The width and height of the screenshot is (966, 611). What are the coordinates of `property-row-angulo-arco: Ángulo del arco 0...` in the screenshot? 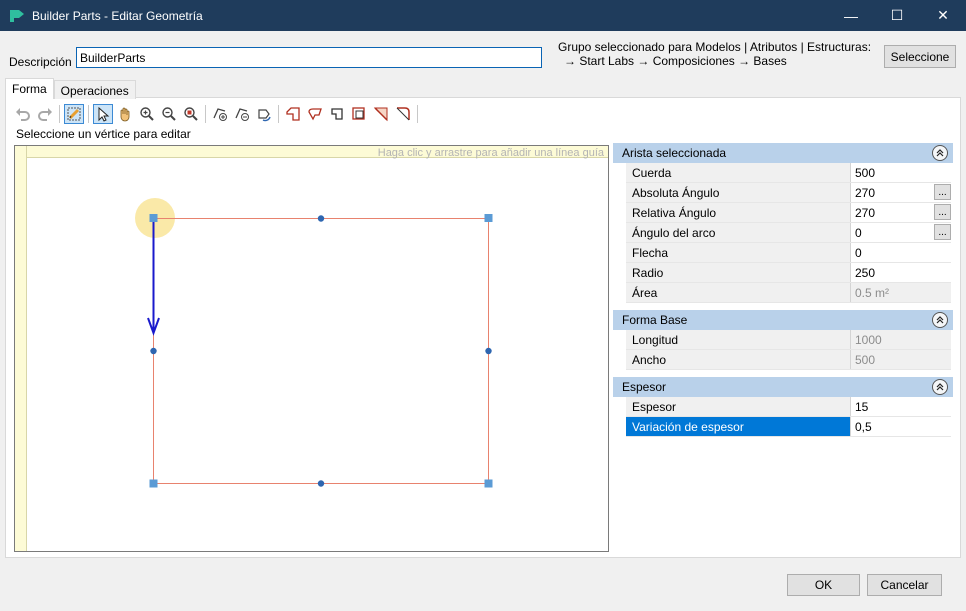 It's located at (788, 233).